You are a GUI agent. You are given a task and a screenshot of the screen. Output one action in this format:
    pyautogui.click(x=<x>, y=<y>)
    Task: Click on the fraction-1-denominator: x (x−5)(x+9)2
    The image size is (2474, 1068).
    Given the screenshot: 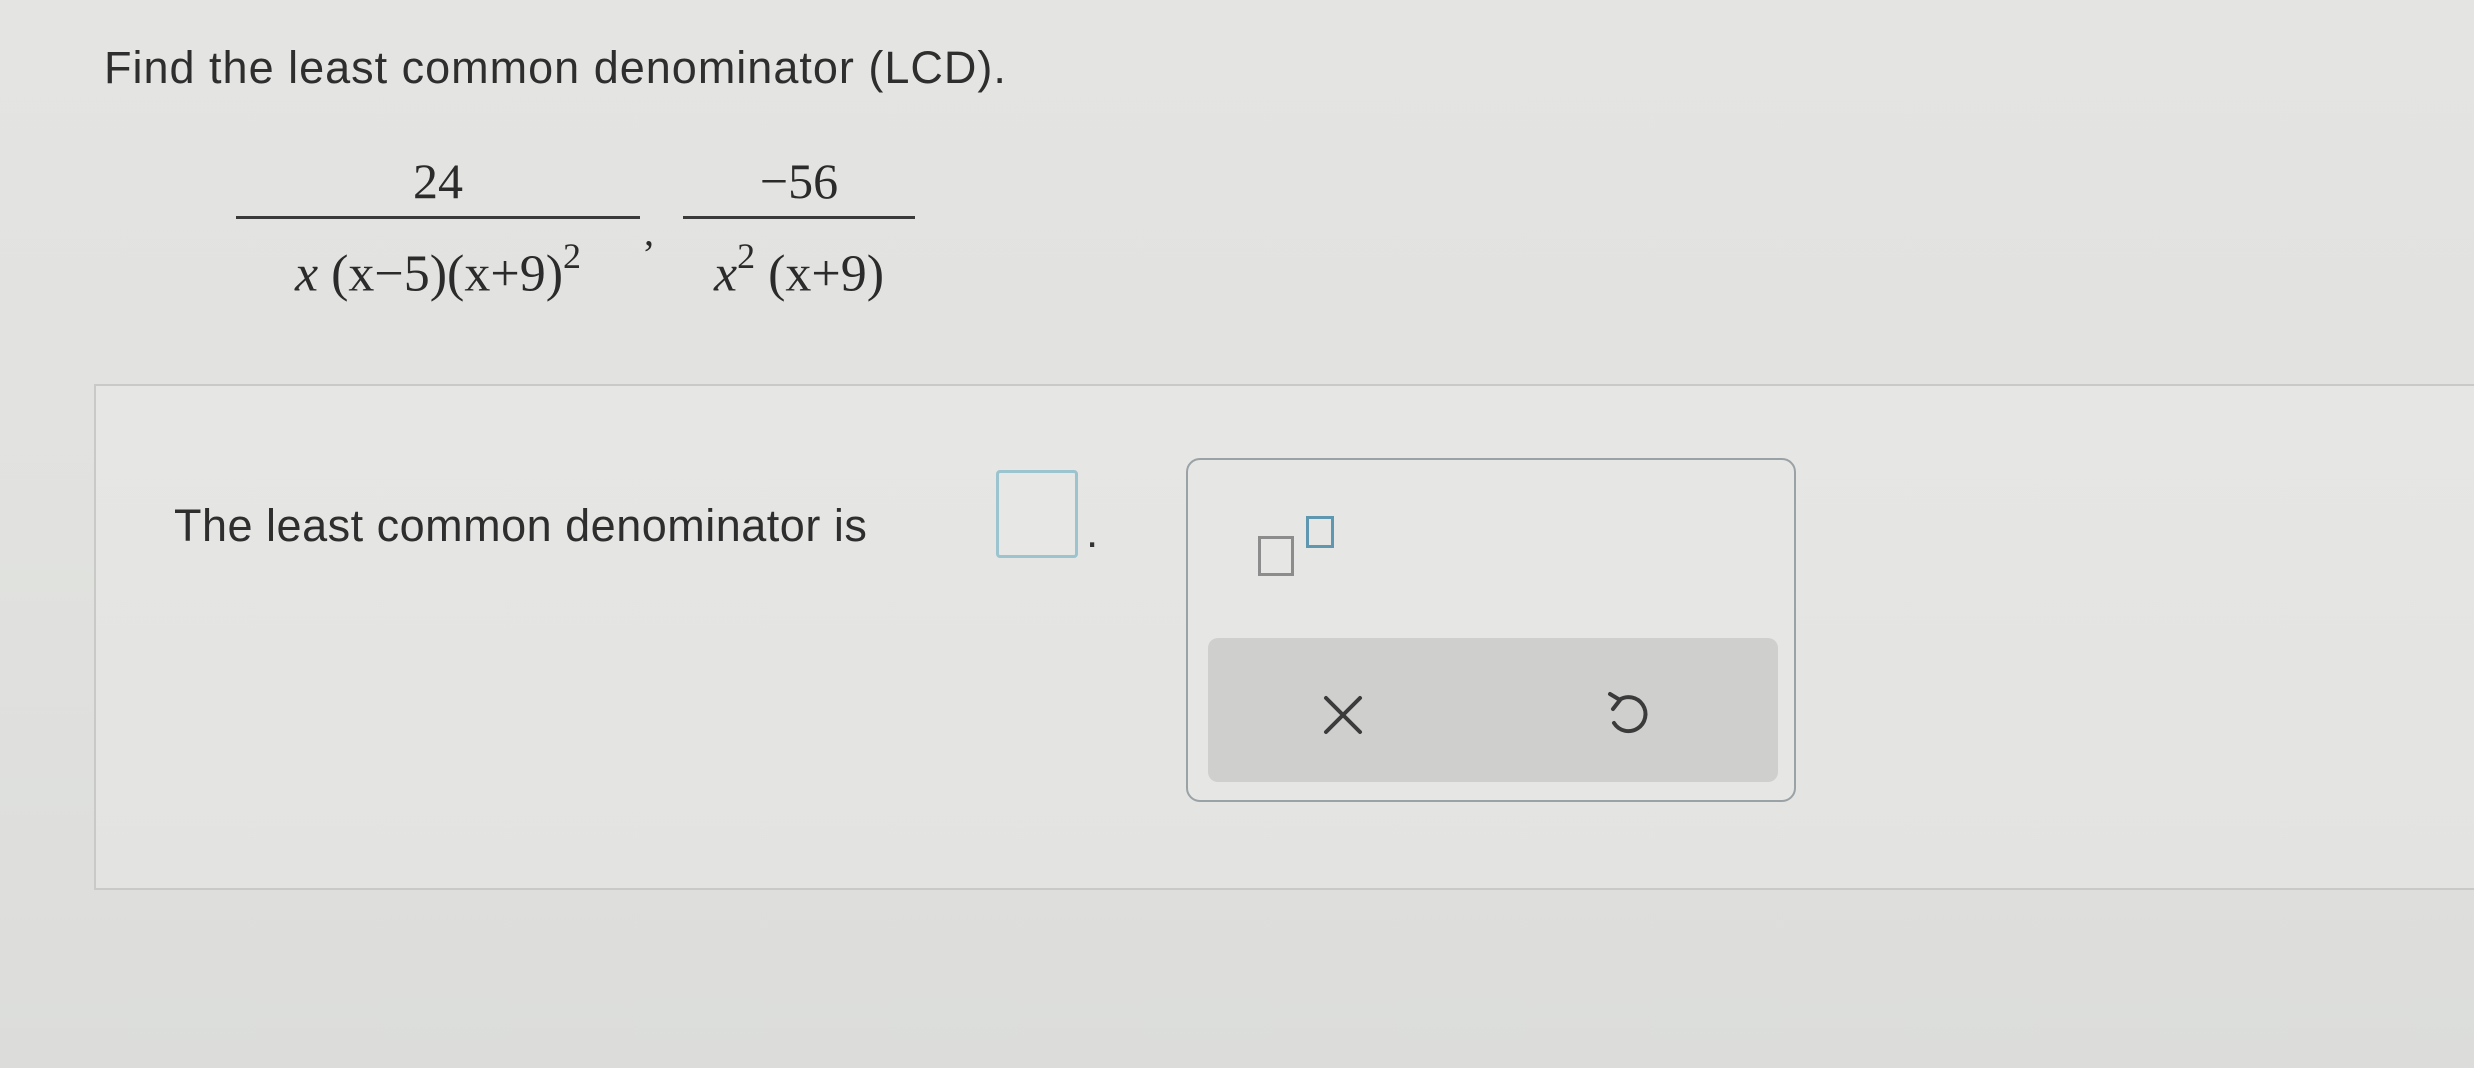 What is the action you would take?
    pyautogui.click(x=438, y=263)
    